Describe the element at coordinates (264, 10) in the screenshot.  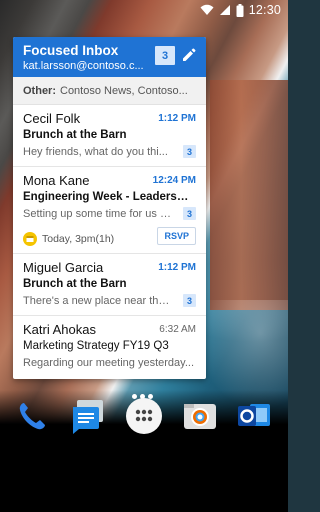
I see `status-time: 12:30` at that location.